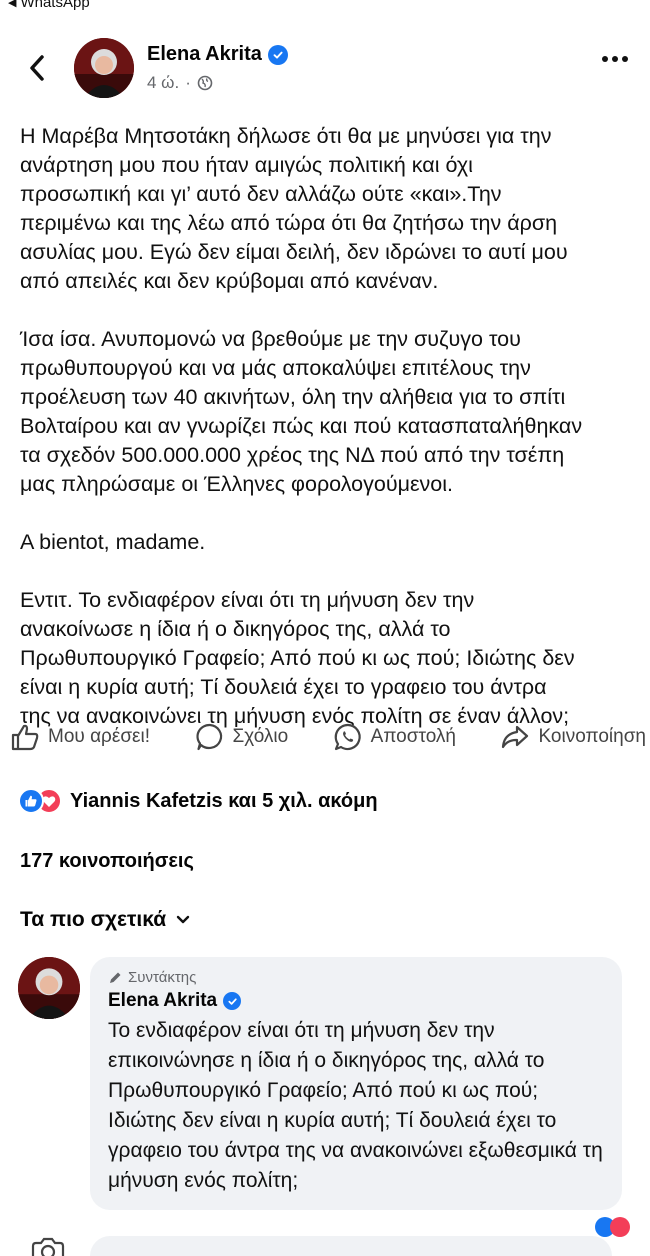 The height and width of the screenshot is (1256, 650). What do you see at coordinates (163, 83) in the screenshot?
I see `post-time: 4 ώ.` at bounding box center [163, 83].